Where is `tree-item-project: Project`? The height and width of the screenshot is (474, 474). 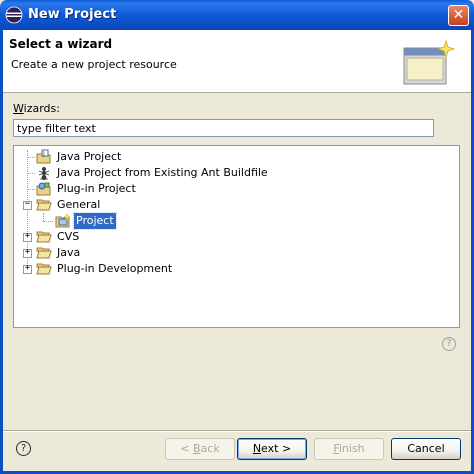
tree-item-project: Project is located at coordinates (86, 221).